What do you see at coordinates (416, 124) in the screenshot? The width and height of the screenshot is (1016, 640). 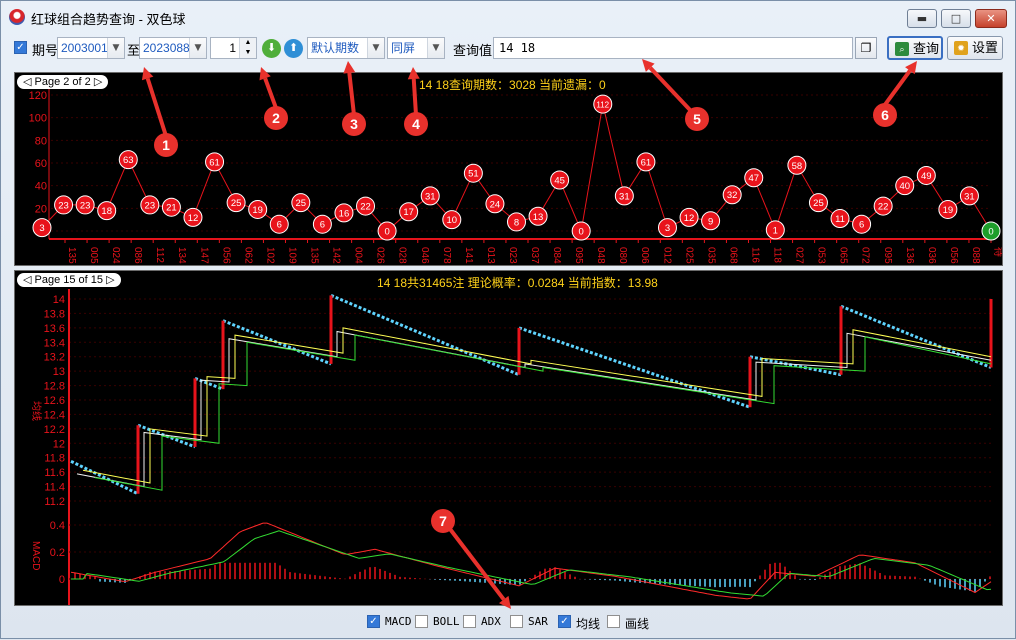 I see `callout-4: 4` at bounding box center [416, 124].